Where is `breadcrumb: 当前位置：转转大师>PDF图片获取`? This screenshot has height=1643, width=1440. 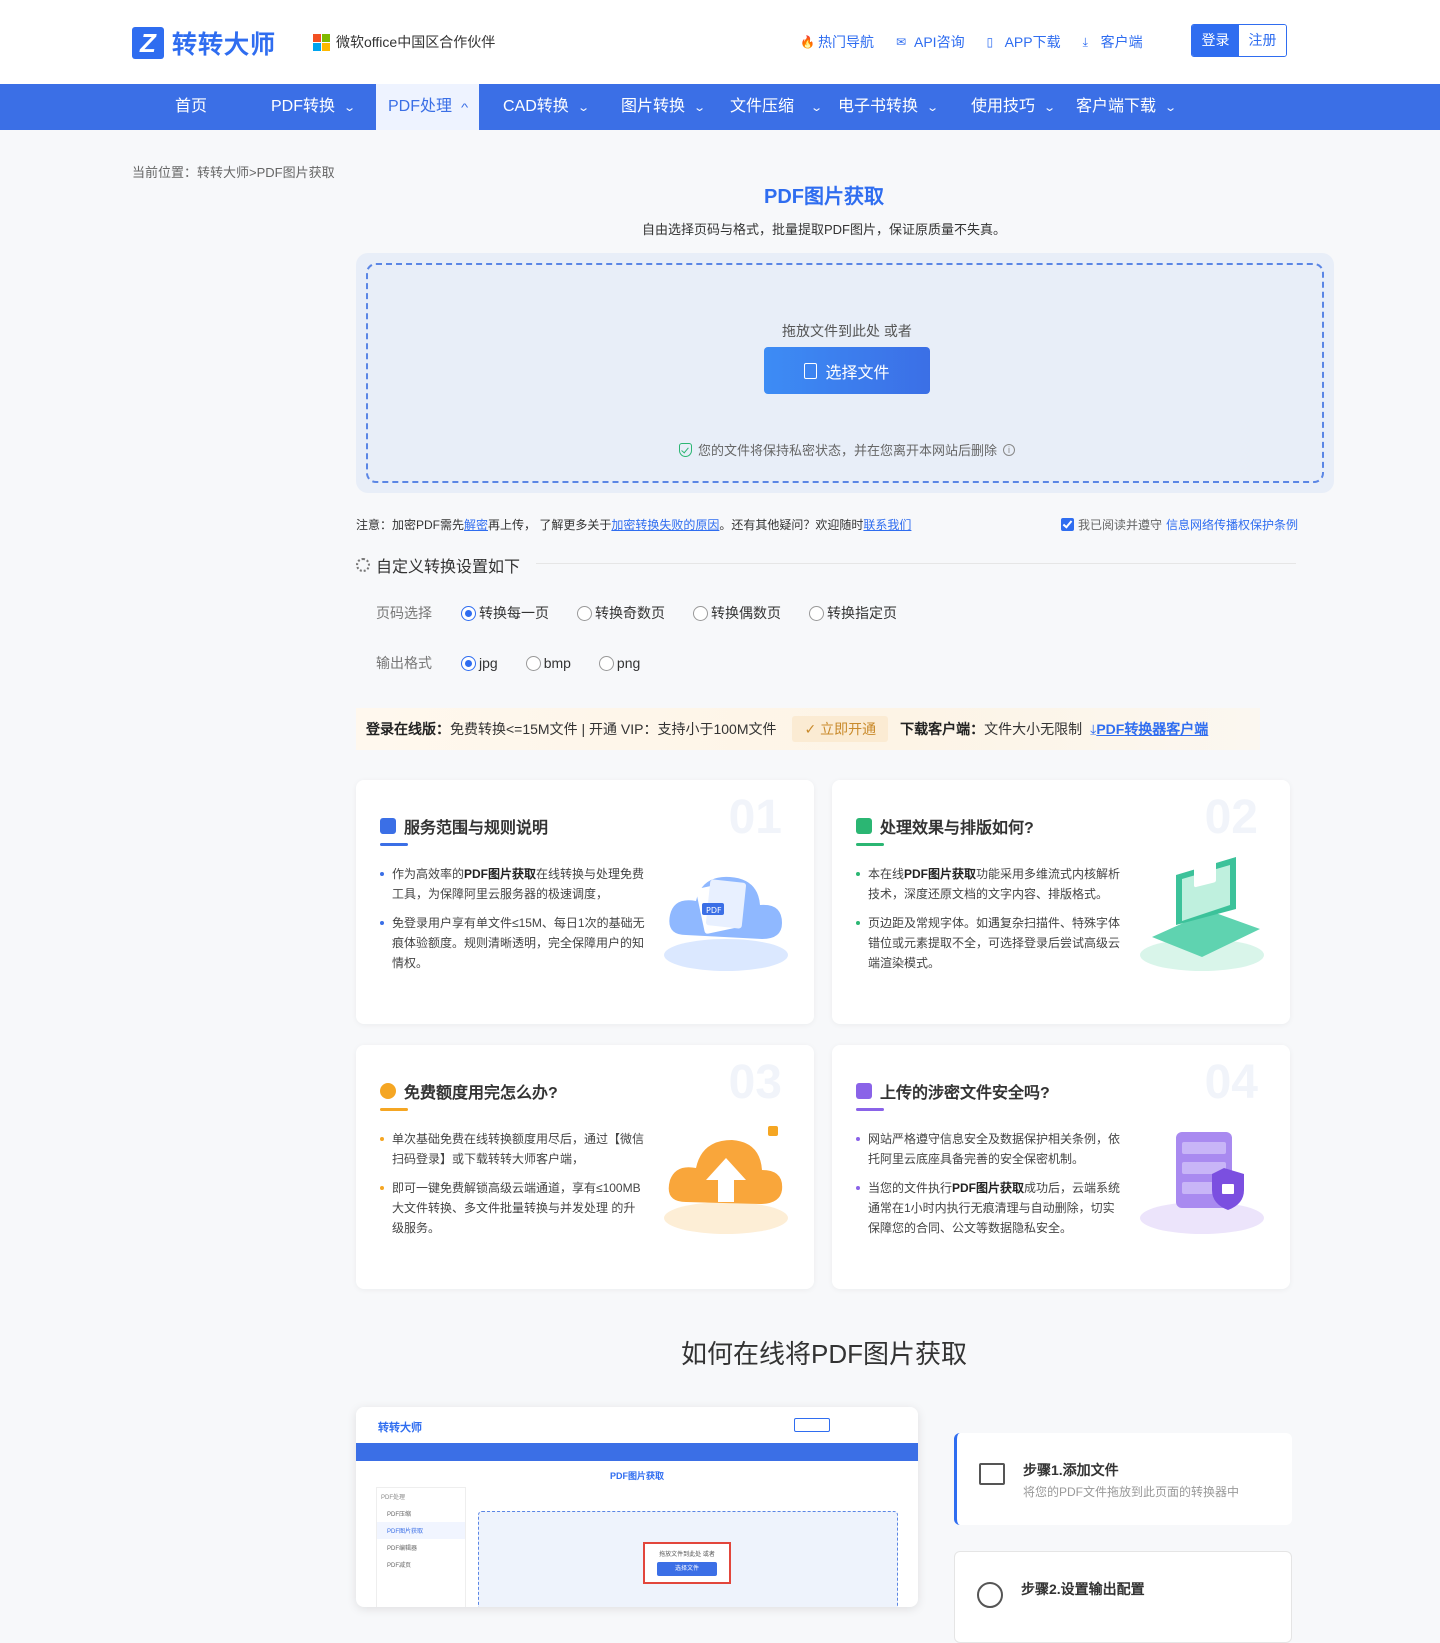
breadcrumb: 当前位置：转转大师>PDF图片获取 is located at coordinates (233, 172).